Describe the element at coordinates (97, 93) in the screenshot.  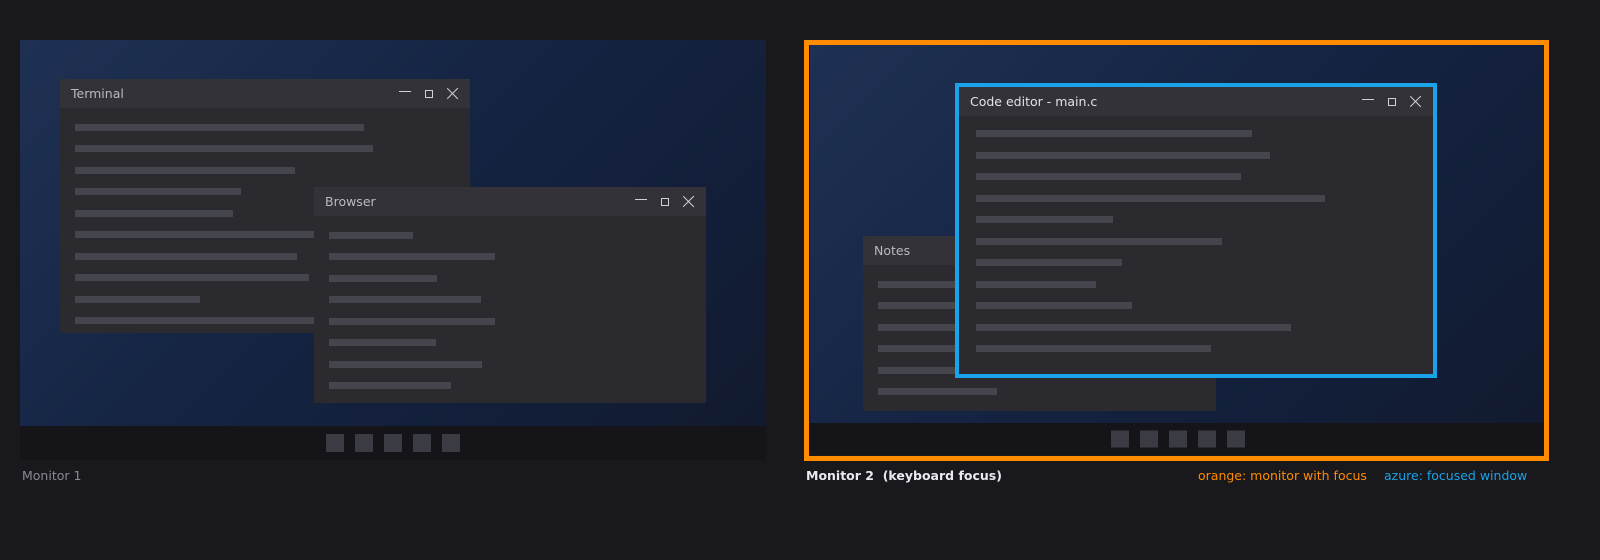
I see `window-title: Terminal` at that location.